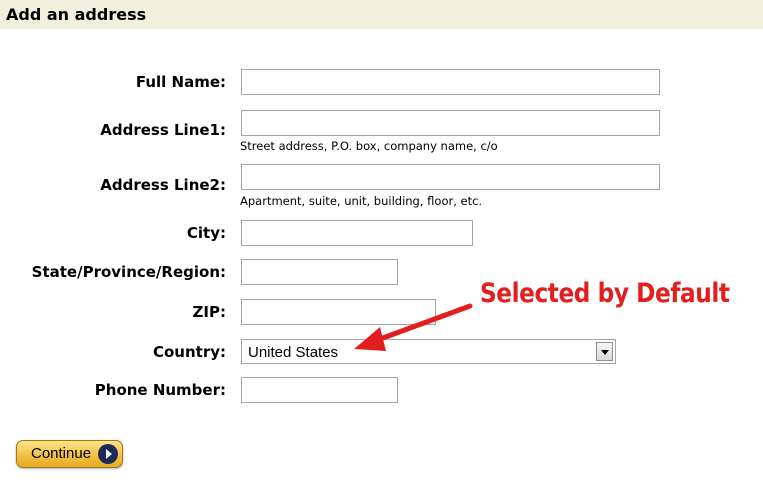  What do you see at coordinates (605, 293) in the screenshot?
I see `annotation-text: Selected by Default` at bounding box center [605, 293].